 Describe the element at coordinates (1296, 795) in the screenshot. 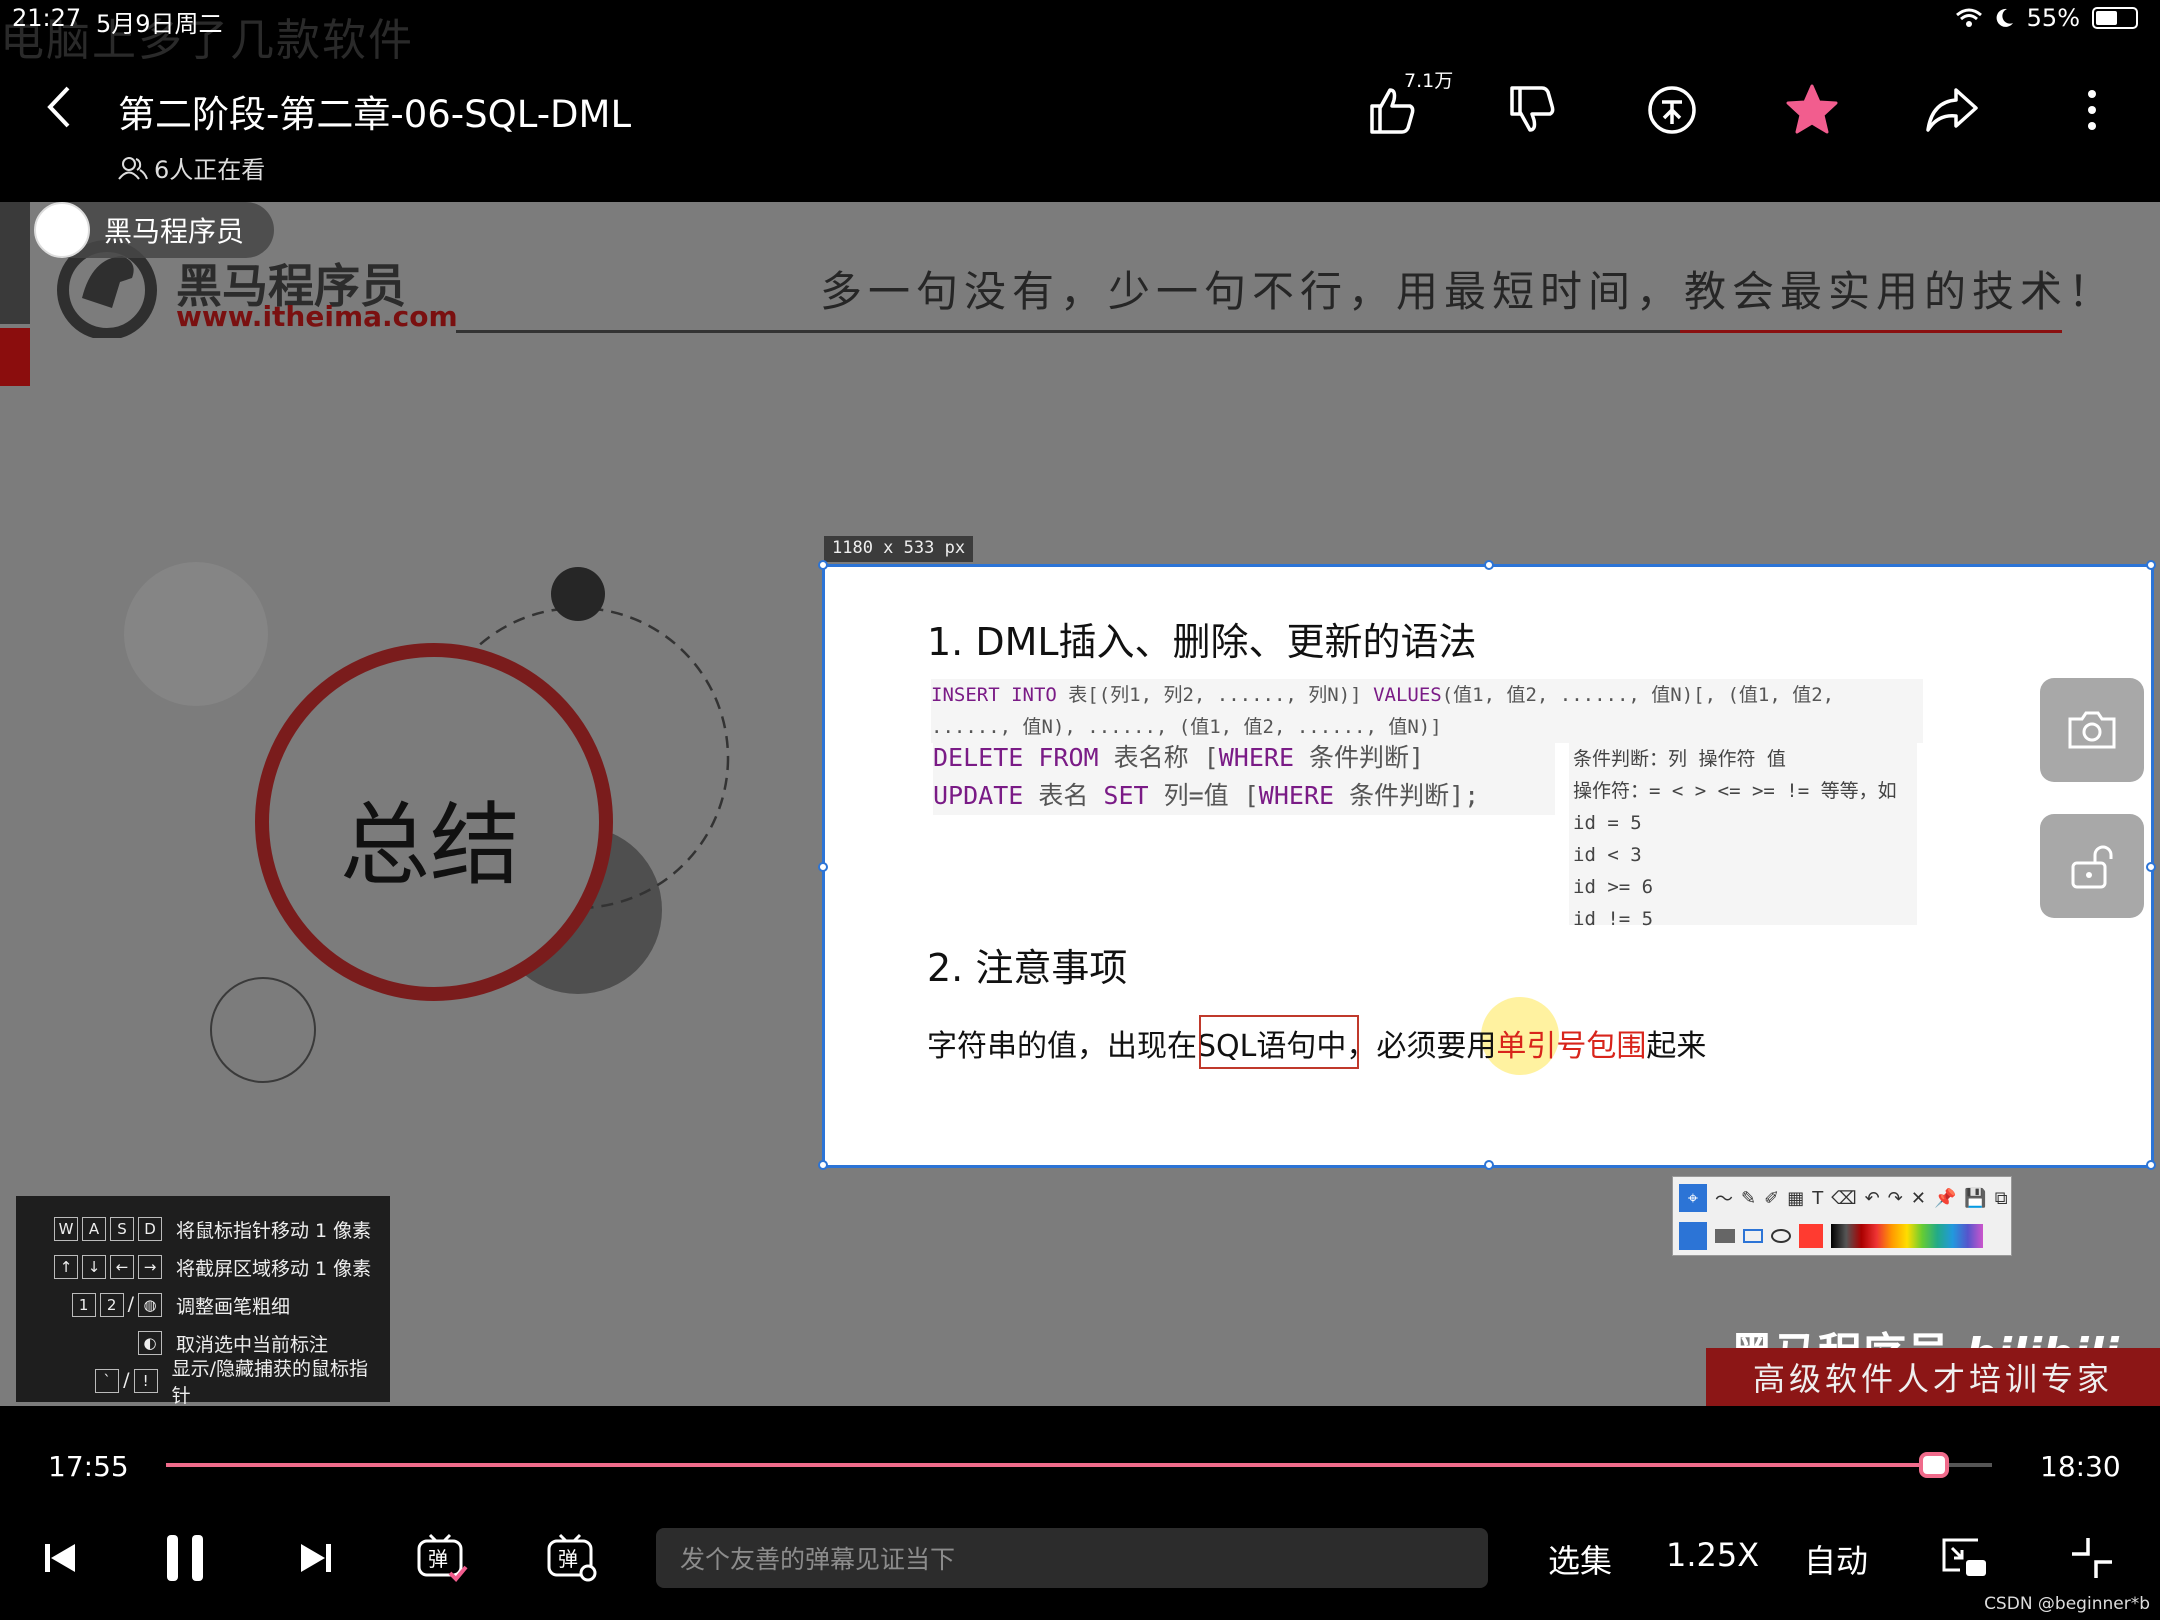

I see `where-keyword: WHERE` at that location.